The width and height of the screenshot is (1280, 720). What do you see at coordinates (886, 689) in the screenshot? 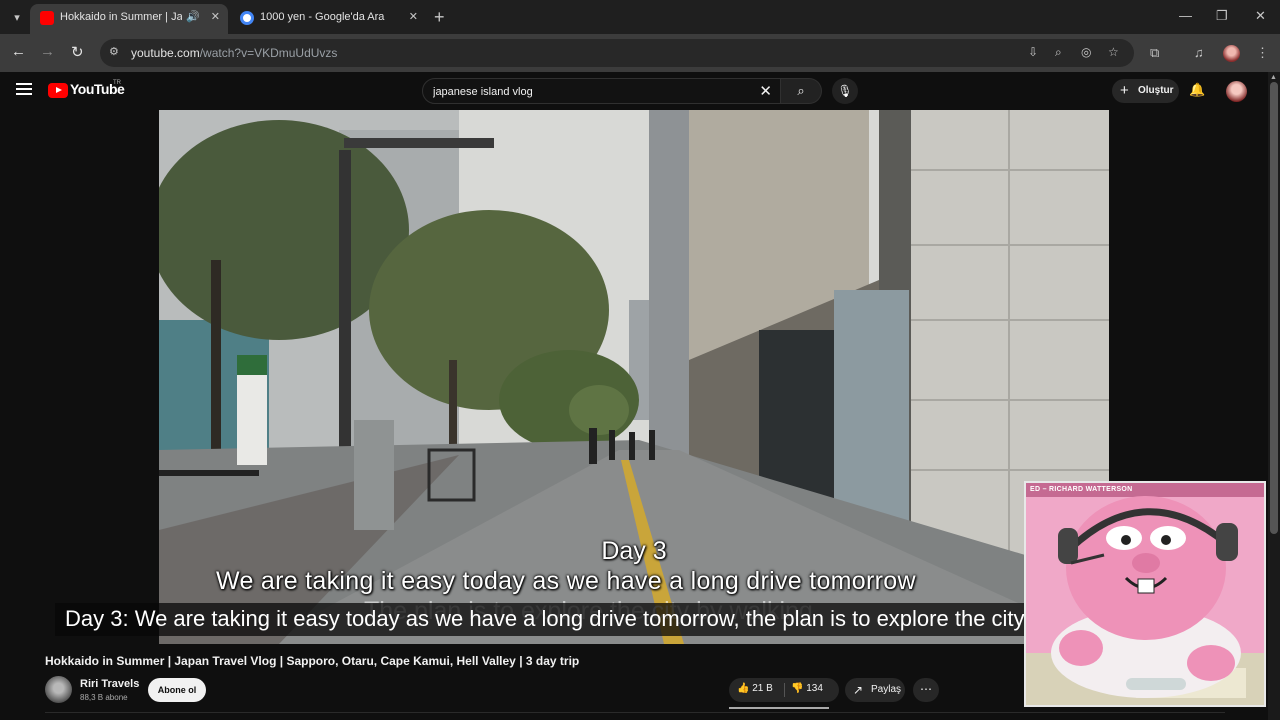
I see `share-label: Paylaş` at bounding box center [886, 689].